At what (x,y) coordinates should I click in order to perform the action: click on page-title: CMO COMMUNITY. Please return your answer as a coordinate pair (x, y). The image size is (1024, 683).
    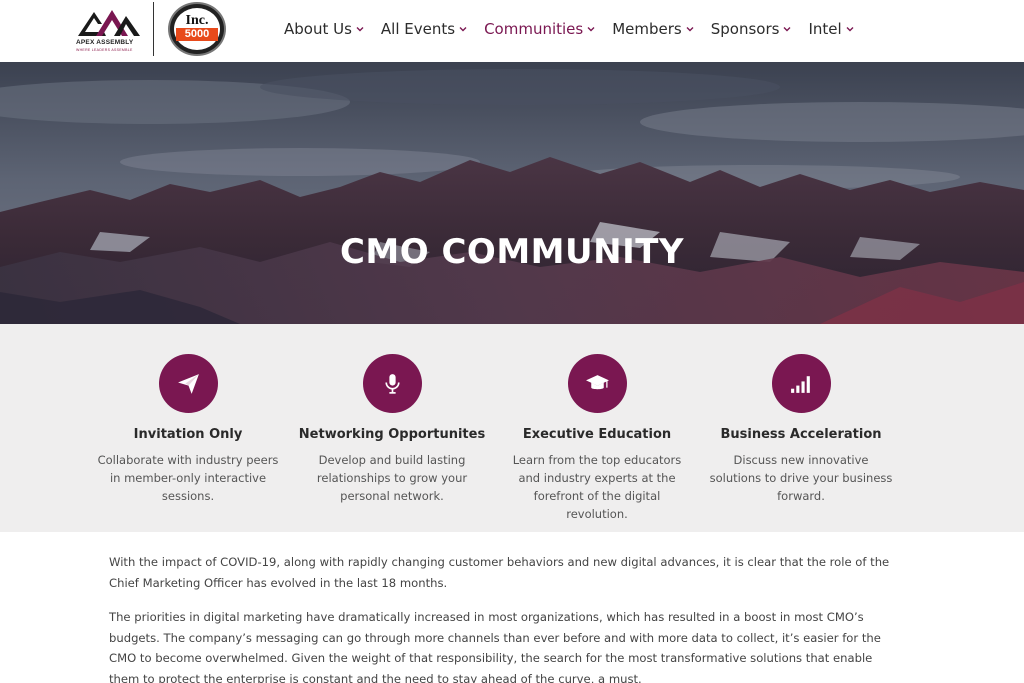
    Looking at the image, I should click on (512, 252).